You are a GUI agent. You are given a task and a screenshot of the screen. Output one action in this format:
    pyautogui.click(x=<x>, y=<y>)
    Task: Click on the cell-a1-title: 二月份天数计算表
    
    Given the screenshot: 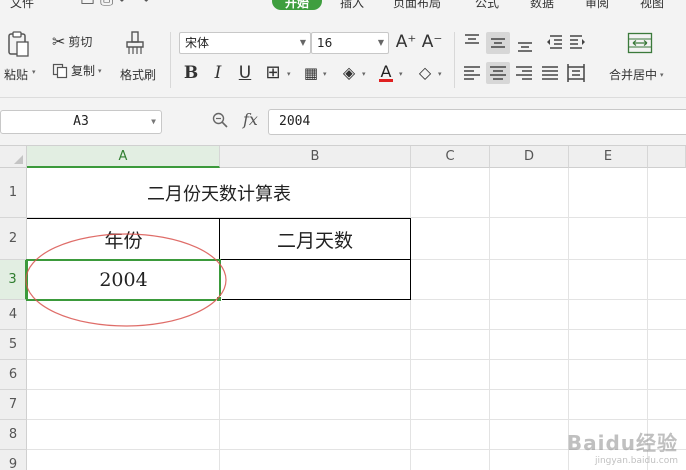 What is the action you would take?
    pyautogui.click(x=219, y=192)
    